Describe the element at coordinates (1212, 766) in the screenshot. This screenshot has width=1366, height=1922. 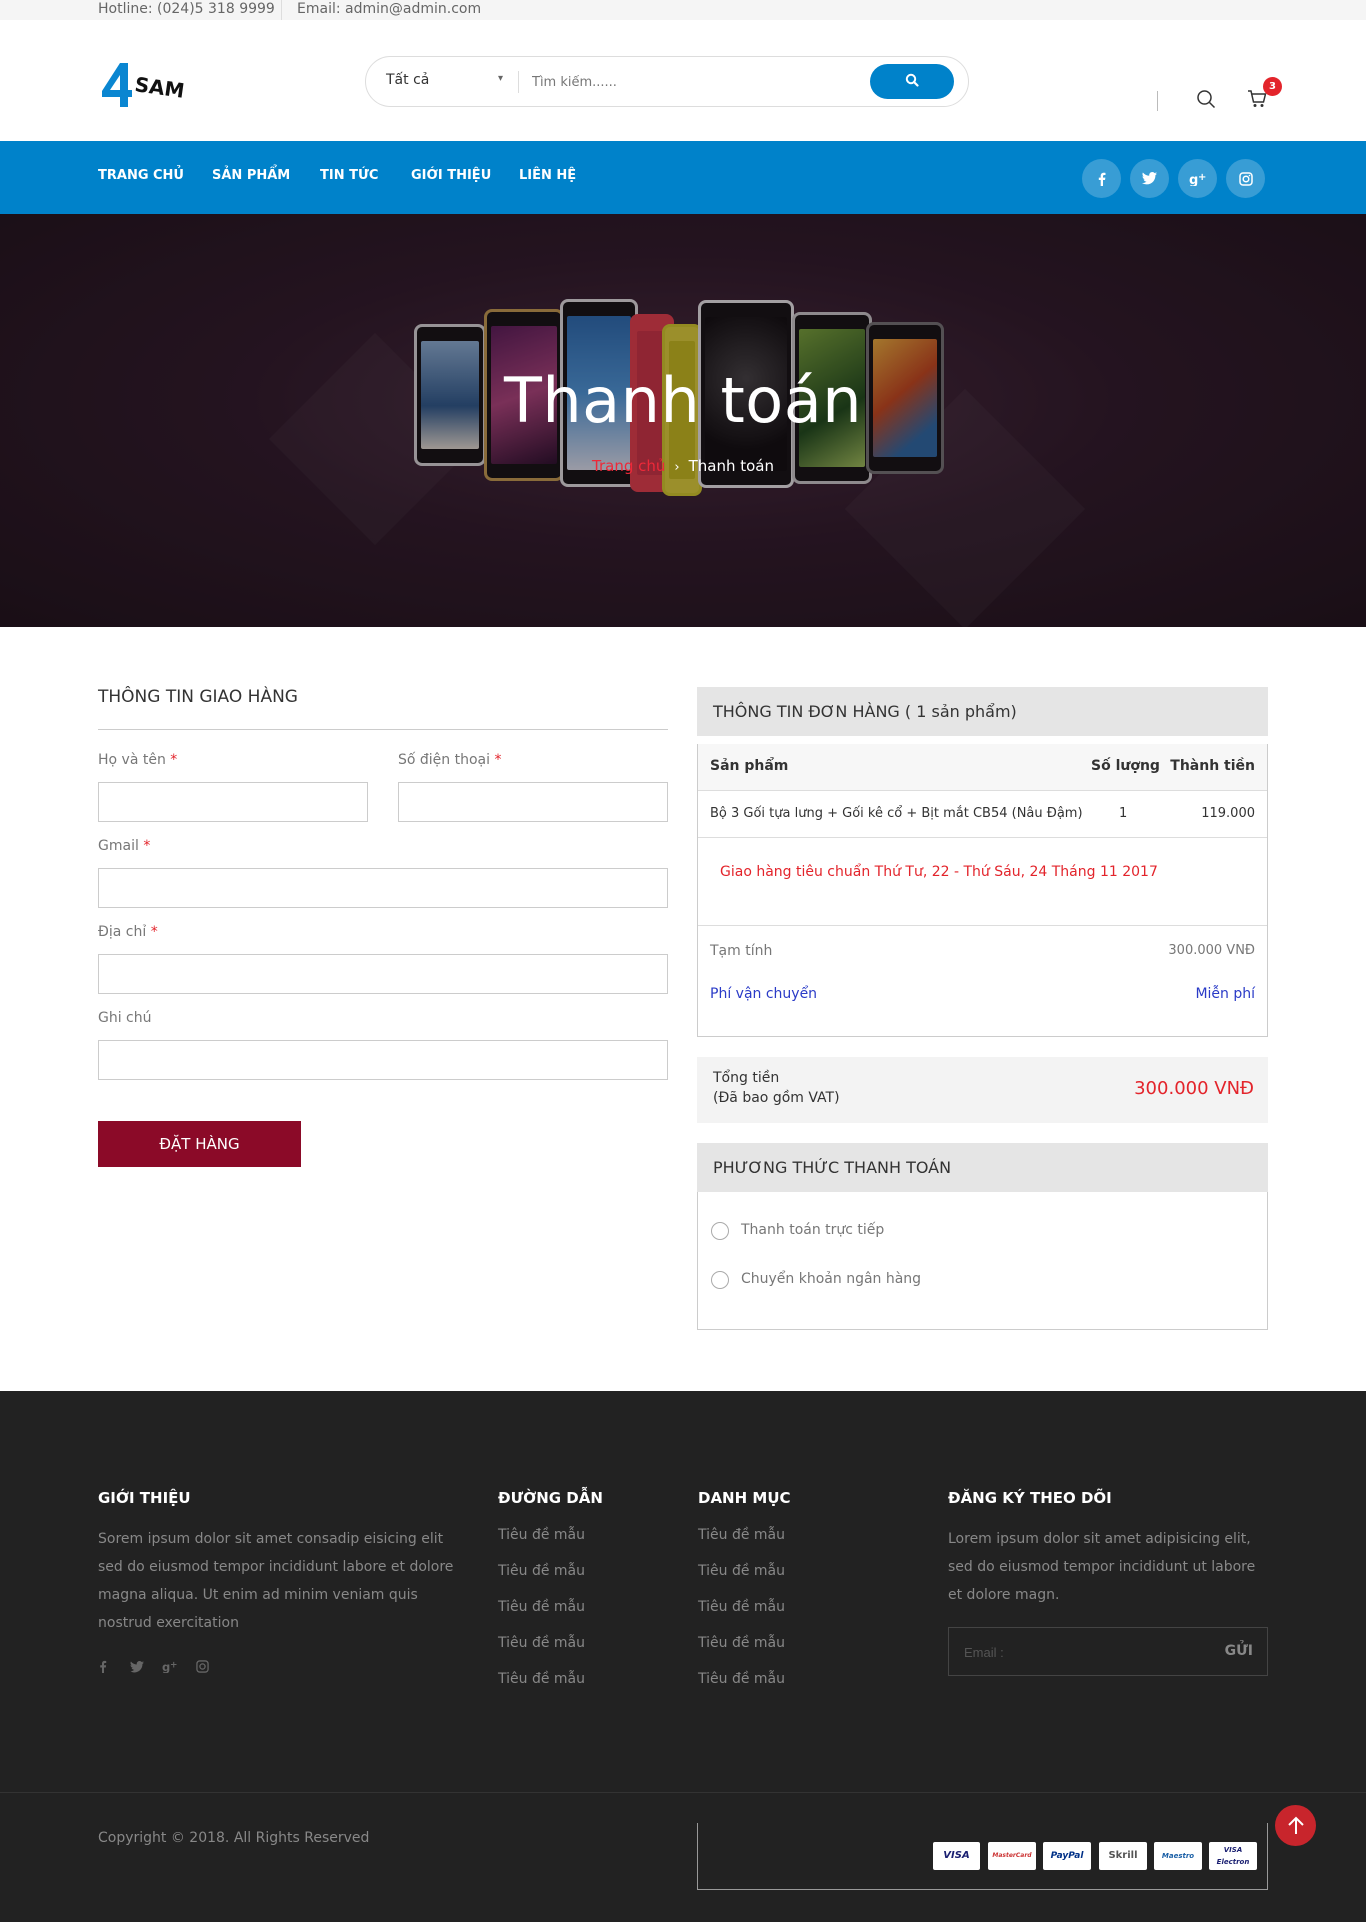
I see `col-total: Thành tiền` at that location.